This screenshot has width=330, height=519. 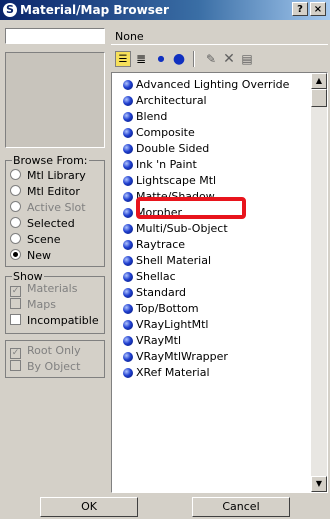 What do you see at coordinates (89, 507) in the screenshot?
I see `ok-button: OK` at bounding box center [89, 507].